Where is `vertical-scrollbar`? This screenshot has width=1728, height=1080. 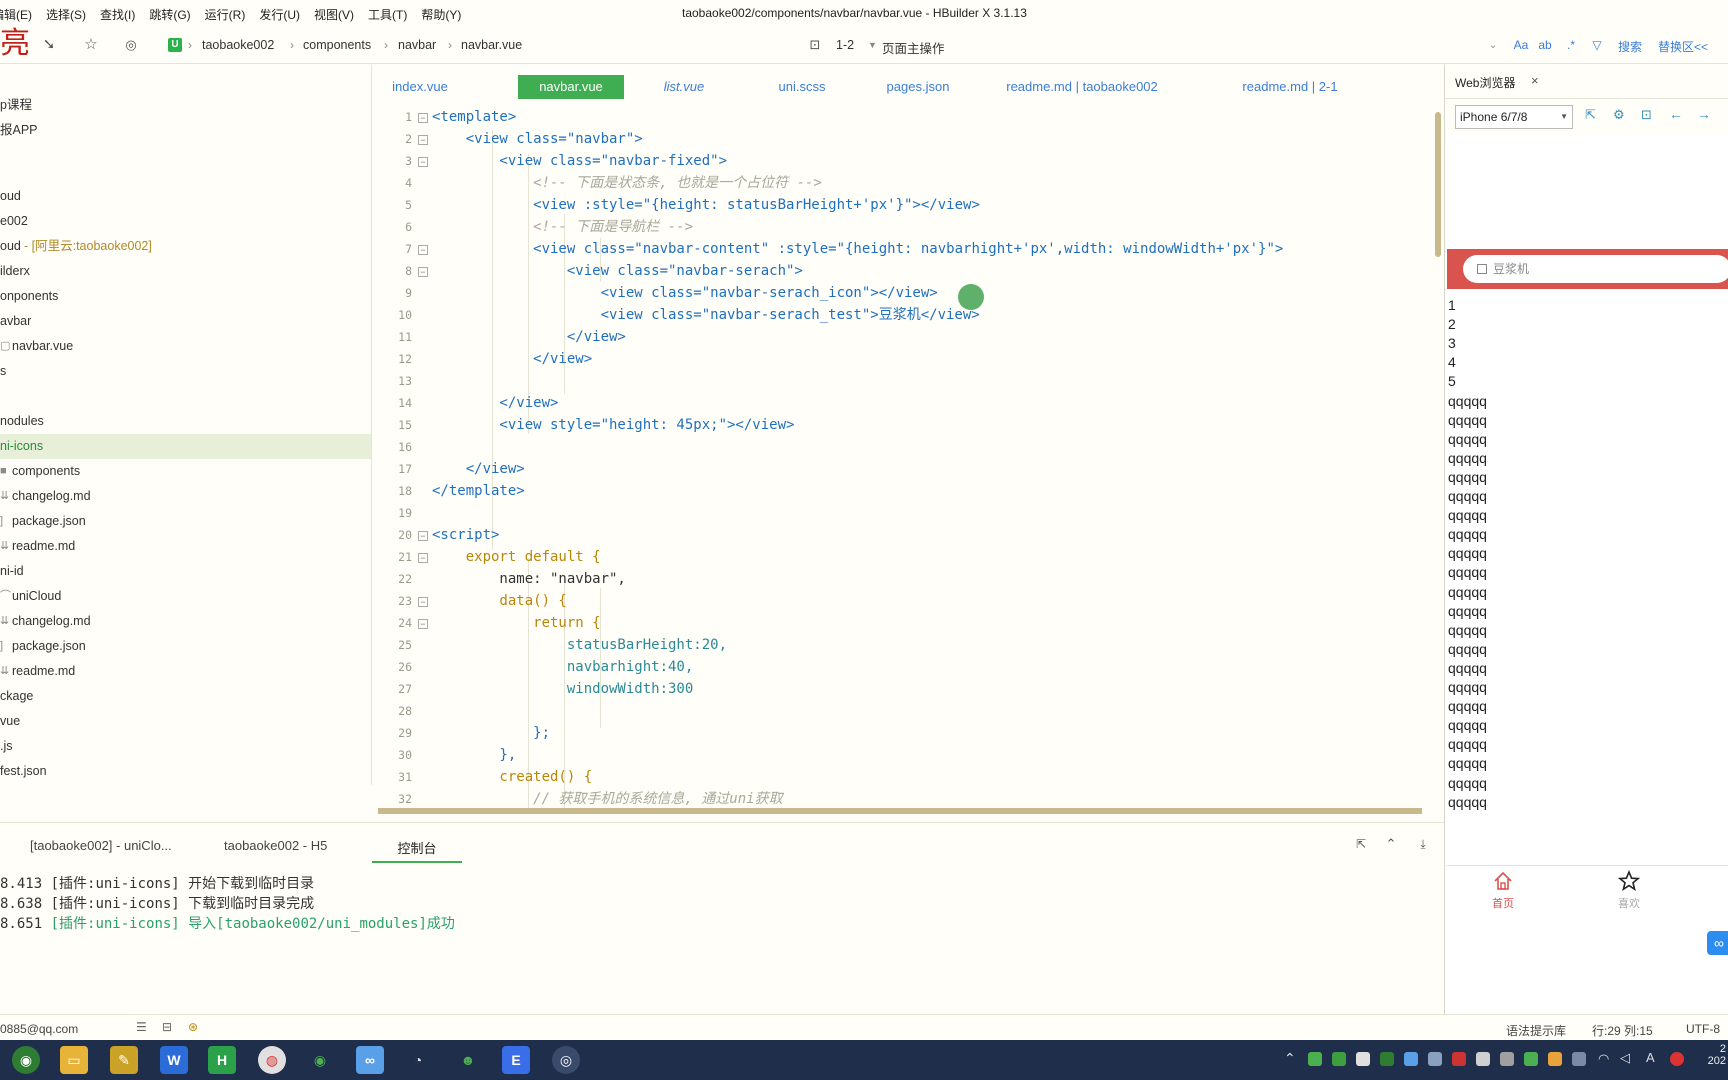
vertical-scrollbar is located at coordinates (1438, 184).